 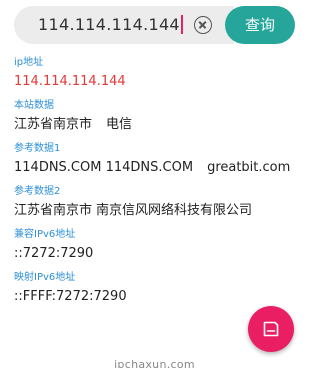 I want to click on result-reference-2: 参考数据2 江苏省南京市 南京信风网络科技有限公司, so click(x=159, y=202).